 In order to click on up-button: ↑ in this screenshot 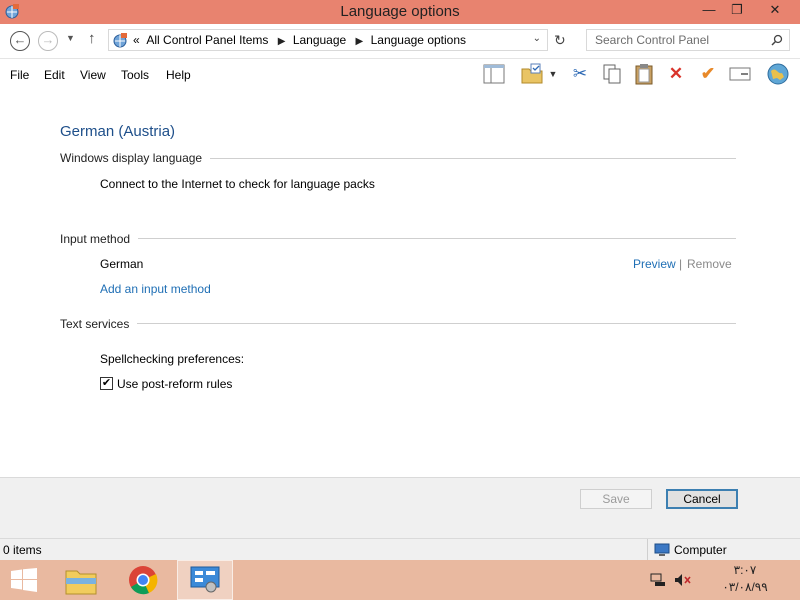, I will do `click(92, 38)`.